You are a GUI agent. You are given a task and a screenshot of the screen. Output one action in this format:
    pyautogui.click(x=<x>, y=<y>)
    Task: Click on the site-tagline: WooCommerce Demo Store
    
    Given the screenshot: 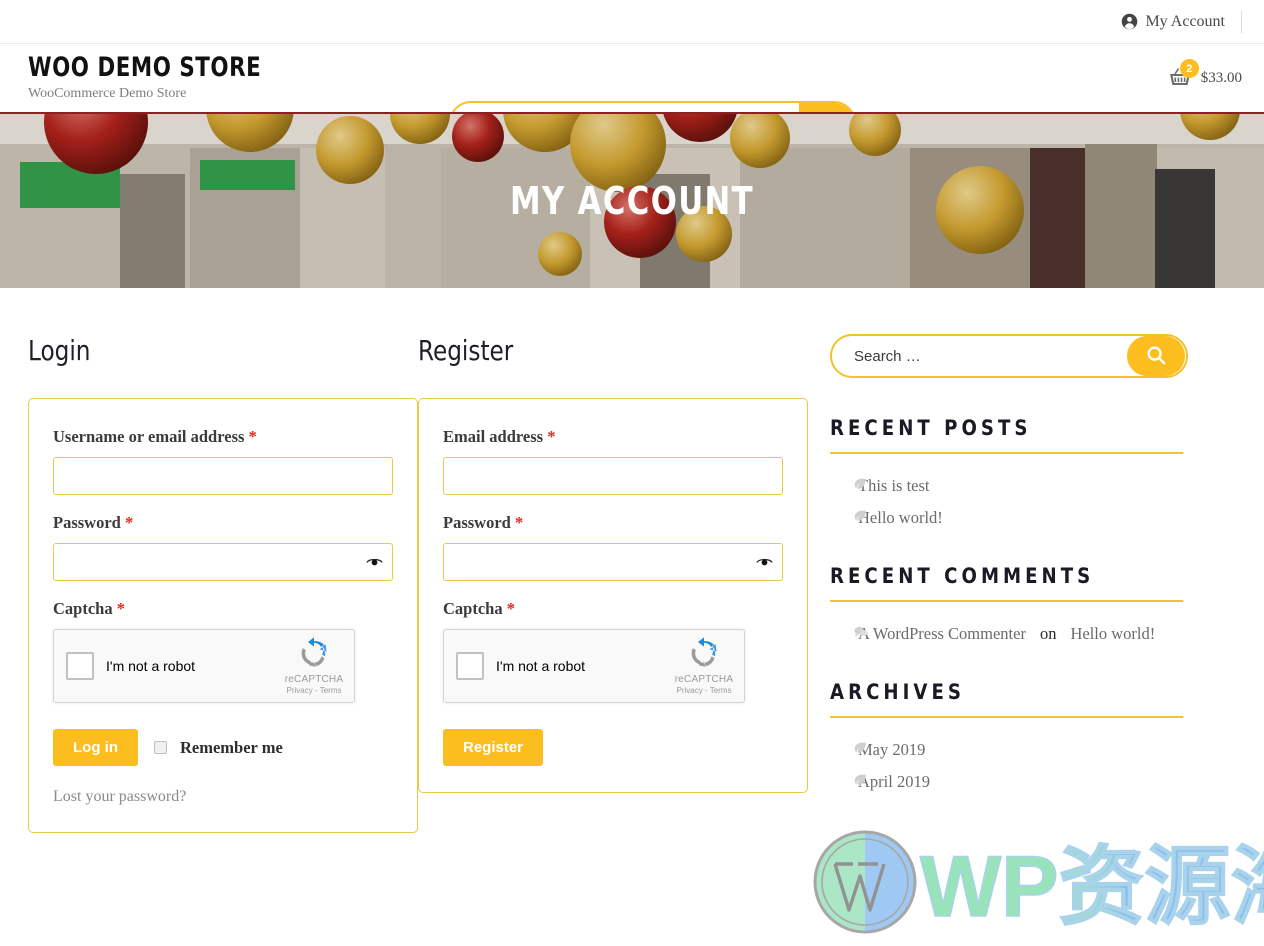 What is the action you would take?
    pyautogui.click(x=107, y=93)
    